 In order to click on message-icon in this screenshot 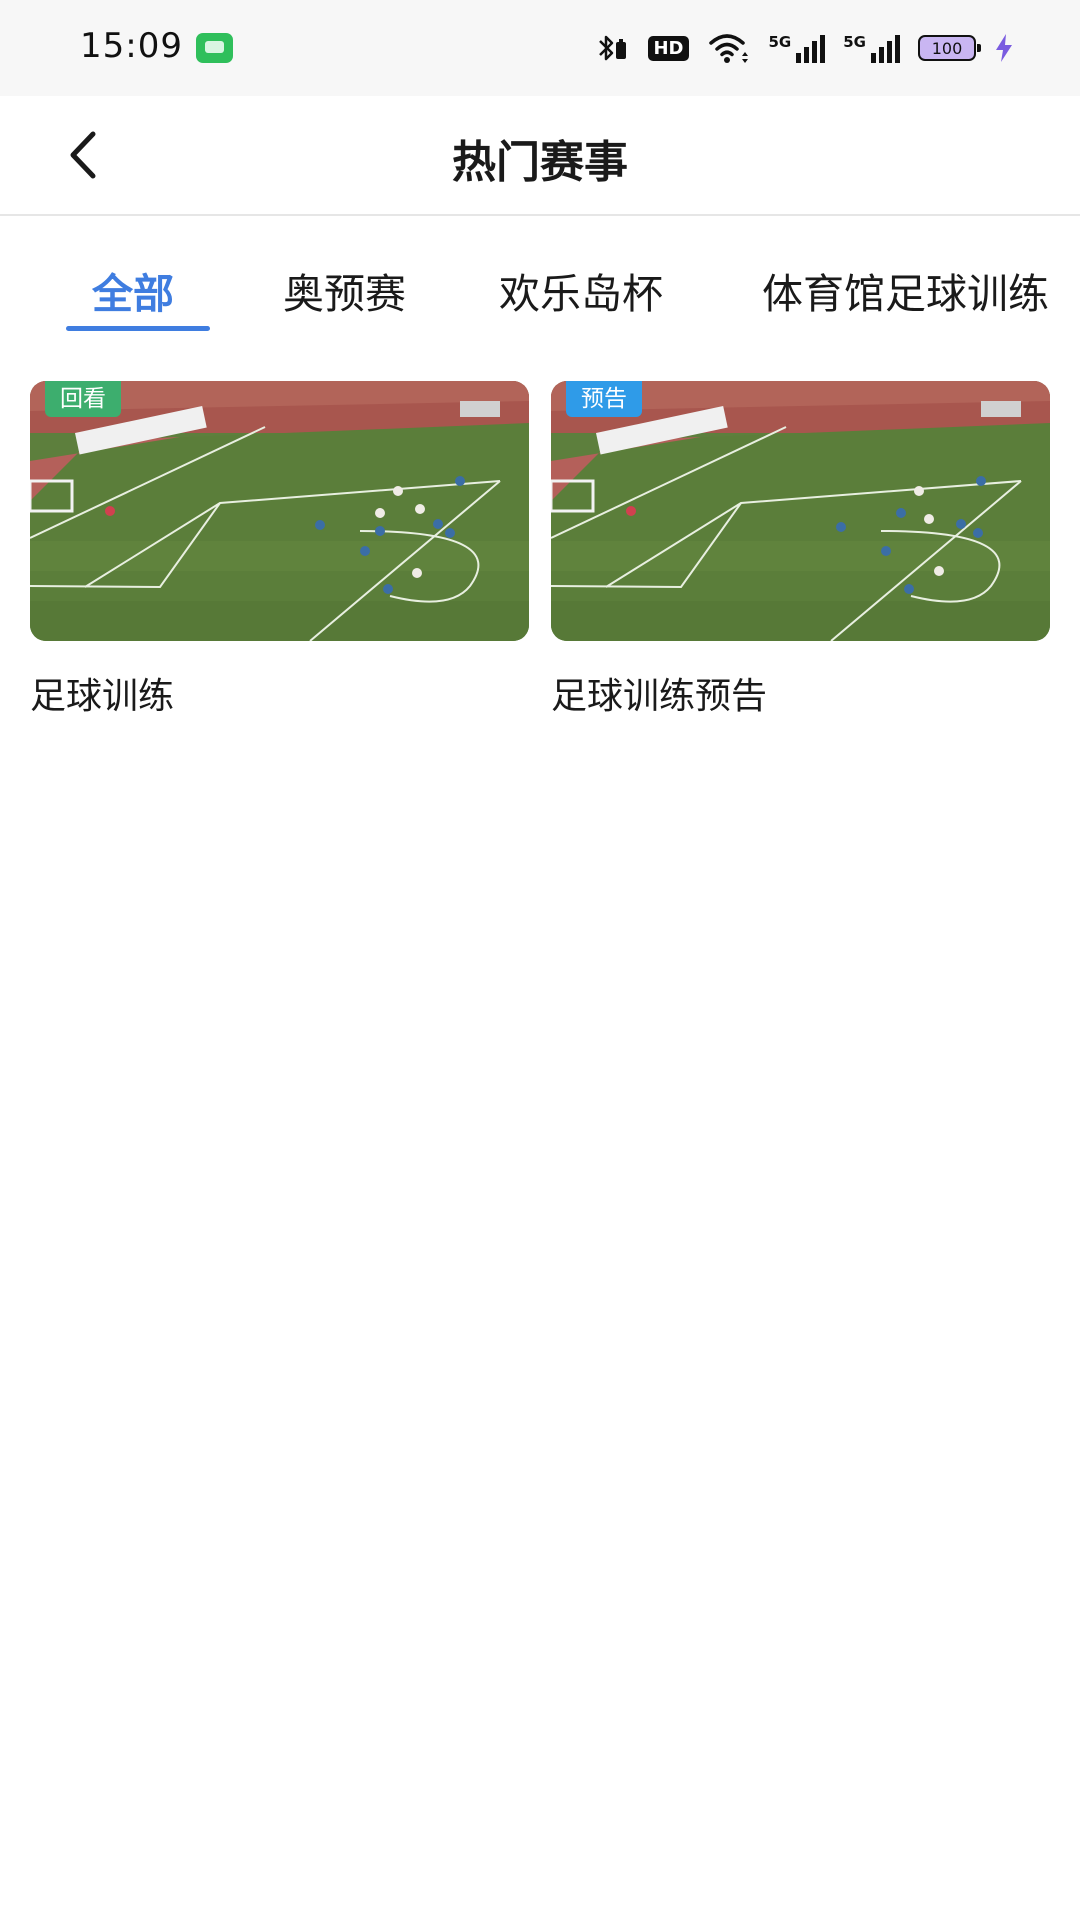, I will do `click(214, 48)`.